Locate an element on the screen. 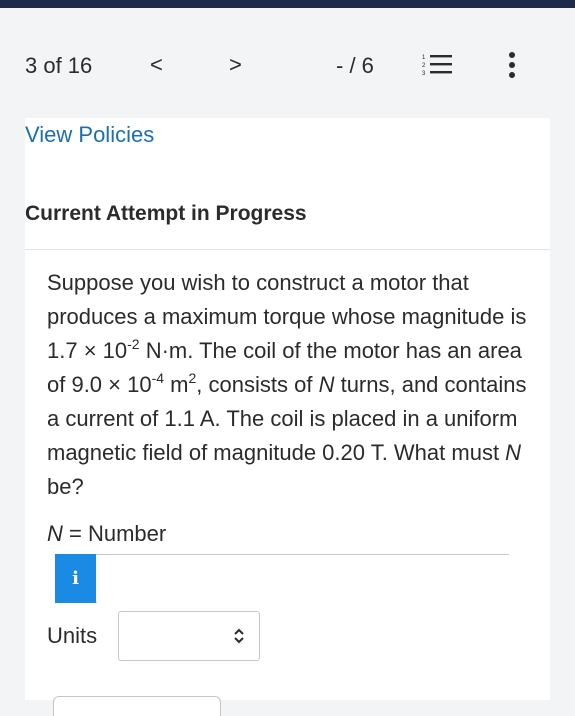  svg-text: 3 is located at coordinates (424, 74).